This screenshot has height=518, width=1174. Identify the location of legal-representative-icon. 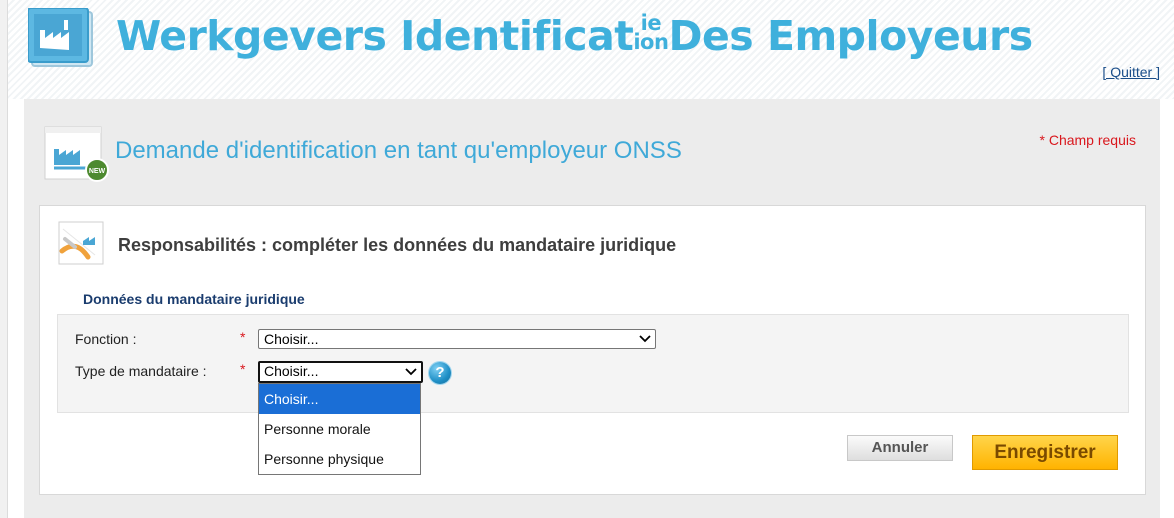
(82, 244).